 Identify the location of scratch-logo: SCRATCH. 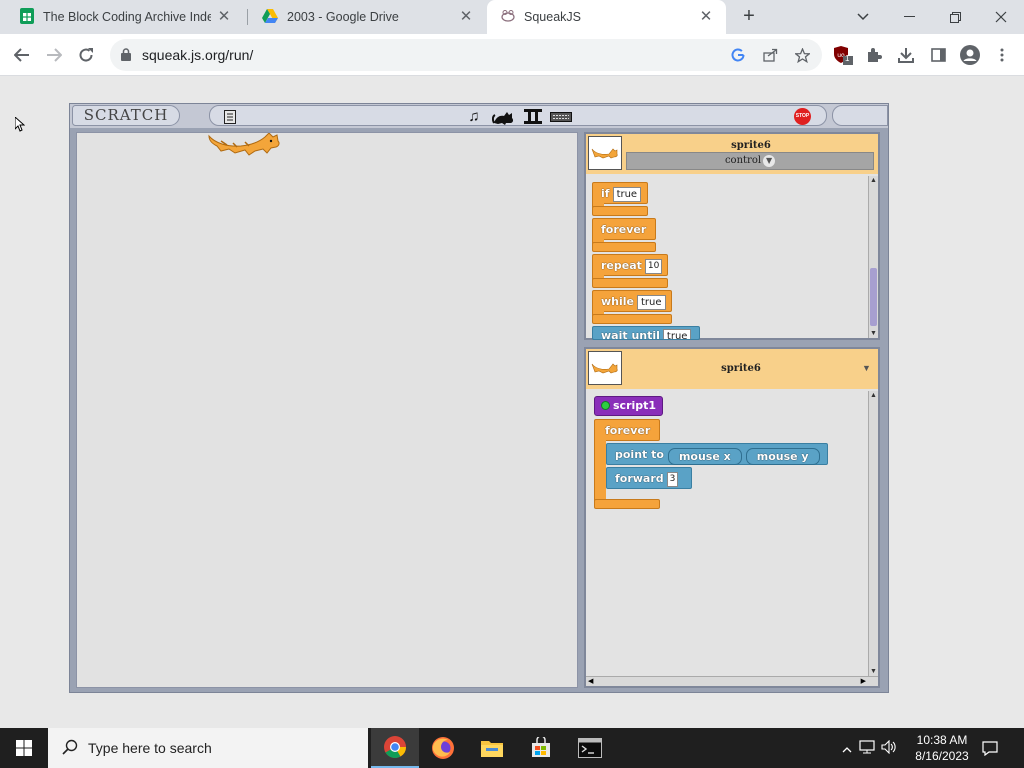
(126, 115).